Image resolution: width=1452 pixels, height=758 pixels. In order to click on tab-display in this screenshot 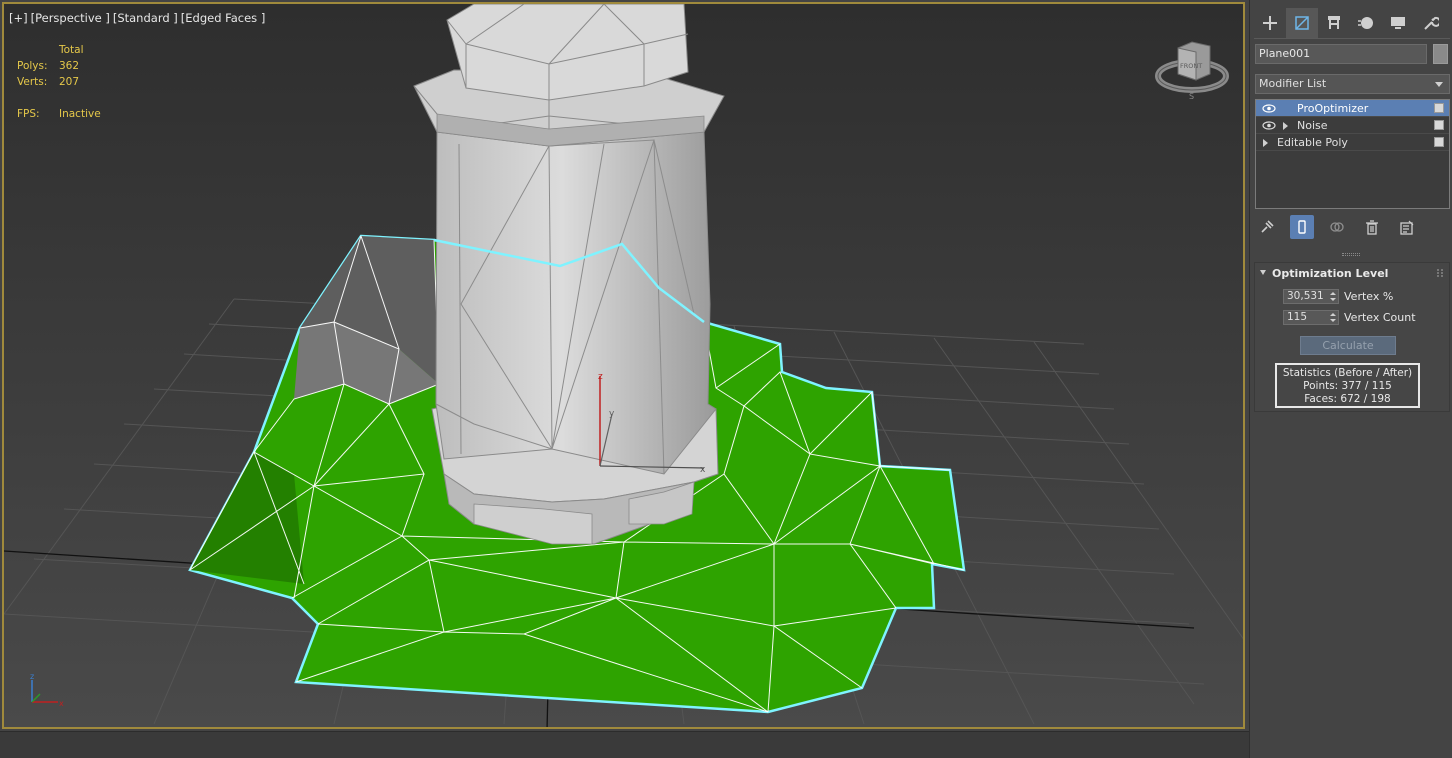, I will do `click(1398, 23)`.